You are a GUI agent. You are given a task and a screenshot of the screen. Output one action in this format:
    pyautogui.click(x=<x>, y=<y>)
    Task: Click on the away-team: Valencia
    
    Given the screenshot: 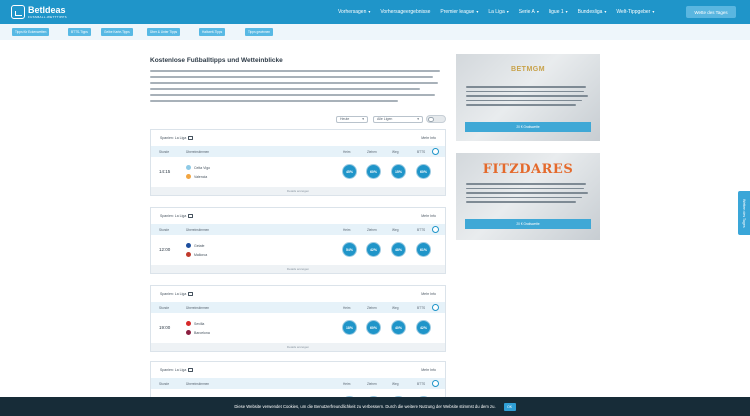 What is the action you would take?
    pyautogui.click(x=196, y=176)
    